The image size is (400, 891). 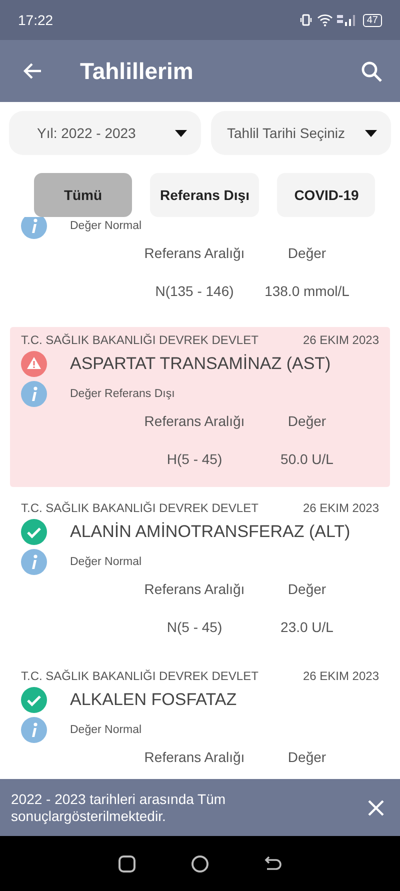 I want to click on wifi-icon, so click(x=324, y=20).